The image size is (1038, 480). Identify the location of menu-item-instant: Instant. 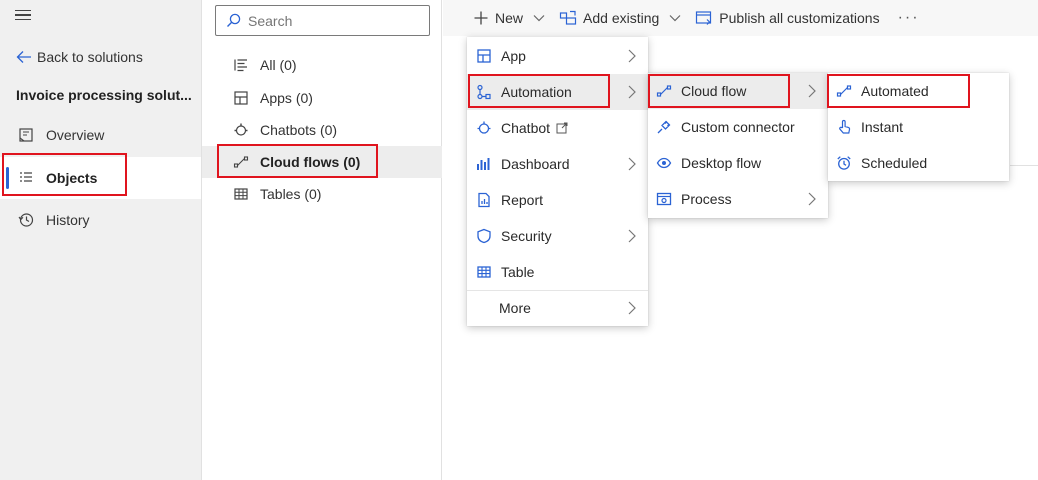
(918, 127).